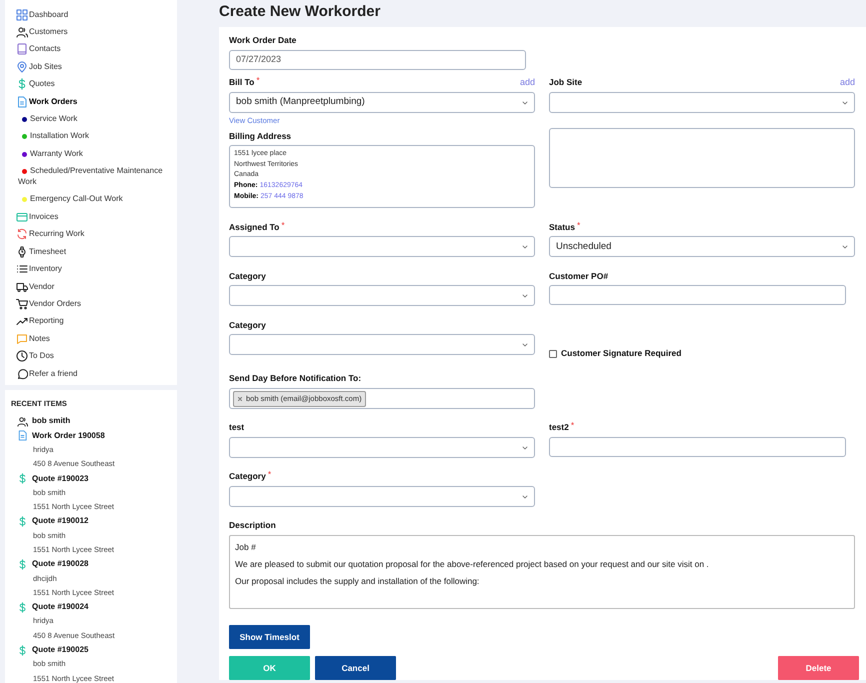 The image size is (866, 683). I want to click on field-label: Customer PO#, so click(578, 276).